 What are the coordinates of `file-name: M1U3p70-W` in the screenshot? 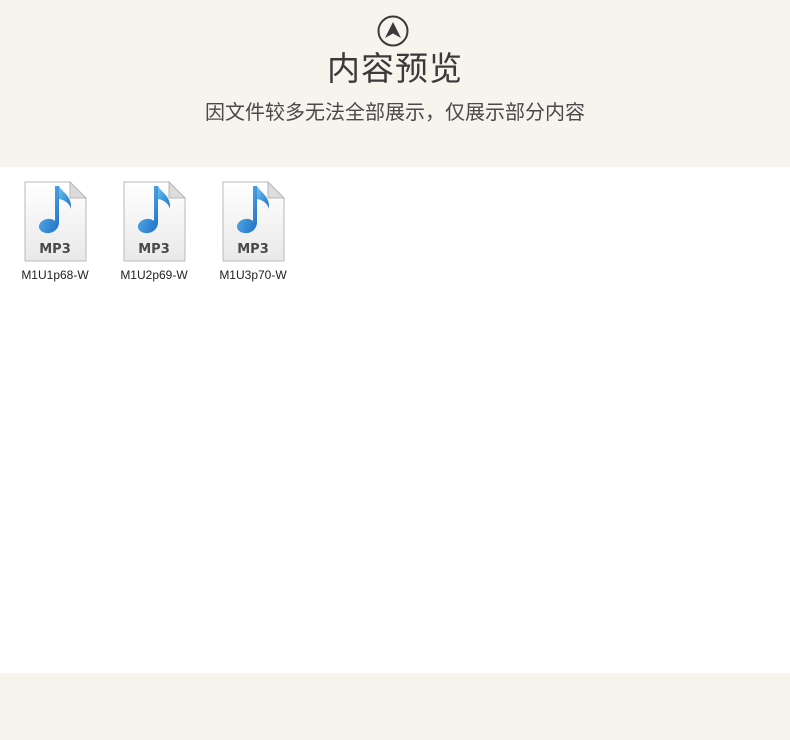 It's located at (253, 275).